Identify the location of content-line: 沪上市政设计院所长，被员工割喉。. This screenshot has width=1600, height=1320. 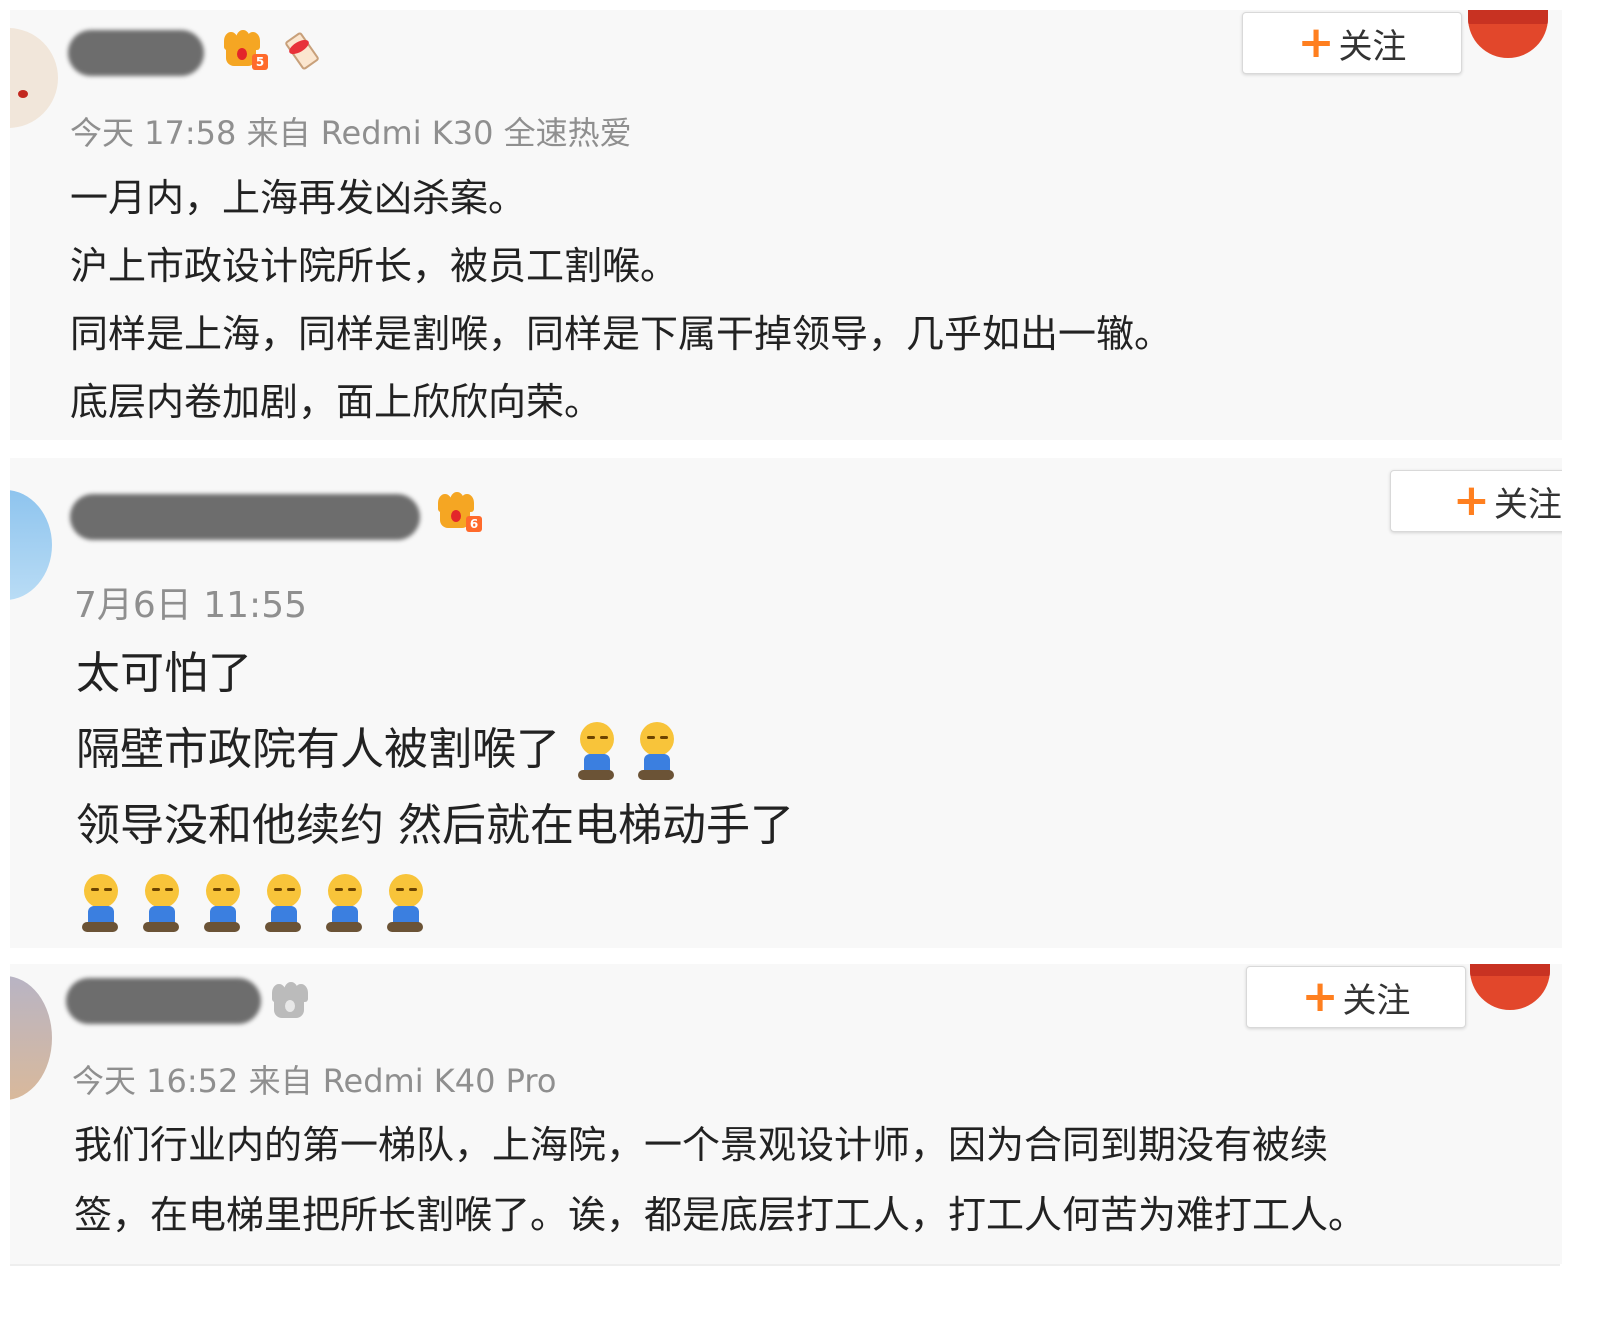
(374, 266).